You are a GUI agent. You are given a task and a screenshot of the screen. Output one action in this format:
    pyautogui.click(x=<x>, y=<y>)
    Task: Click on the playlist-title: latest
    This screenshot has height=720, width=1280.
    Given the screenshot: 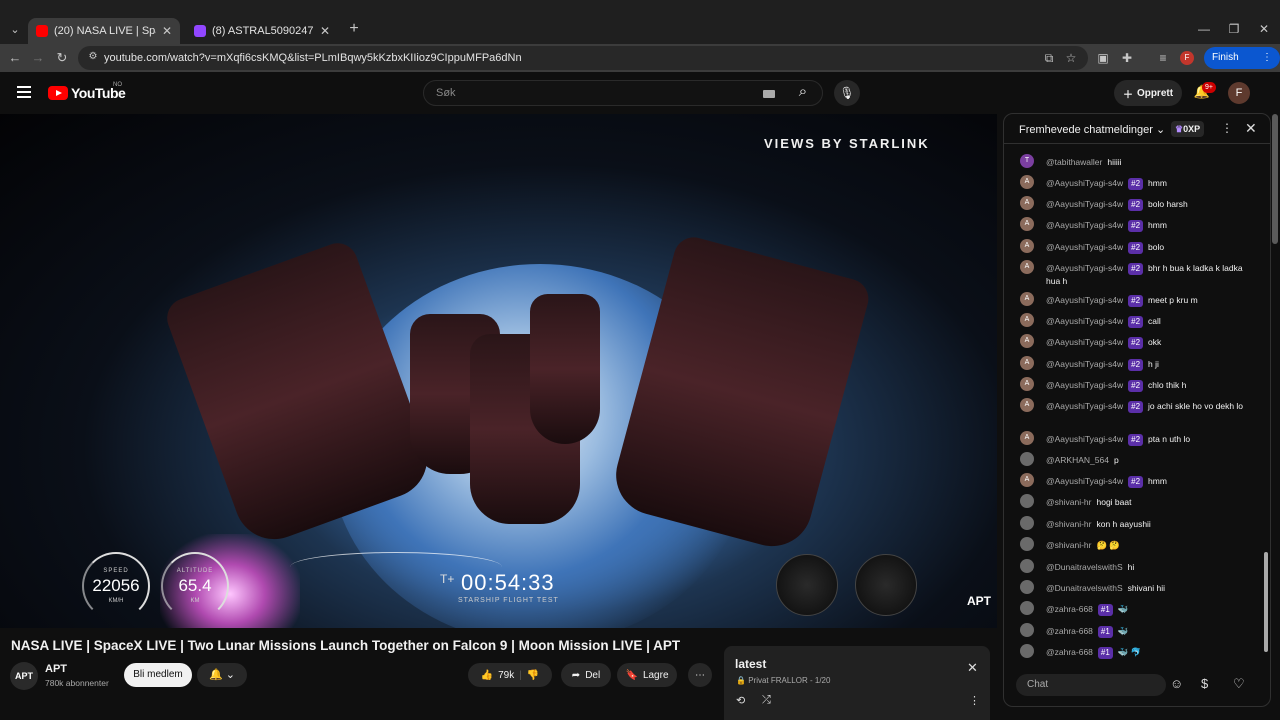 What is the action you would take?
    pyautogui.click(x=750, y=664)
    